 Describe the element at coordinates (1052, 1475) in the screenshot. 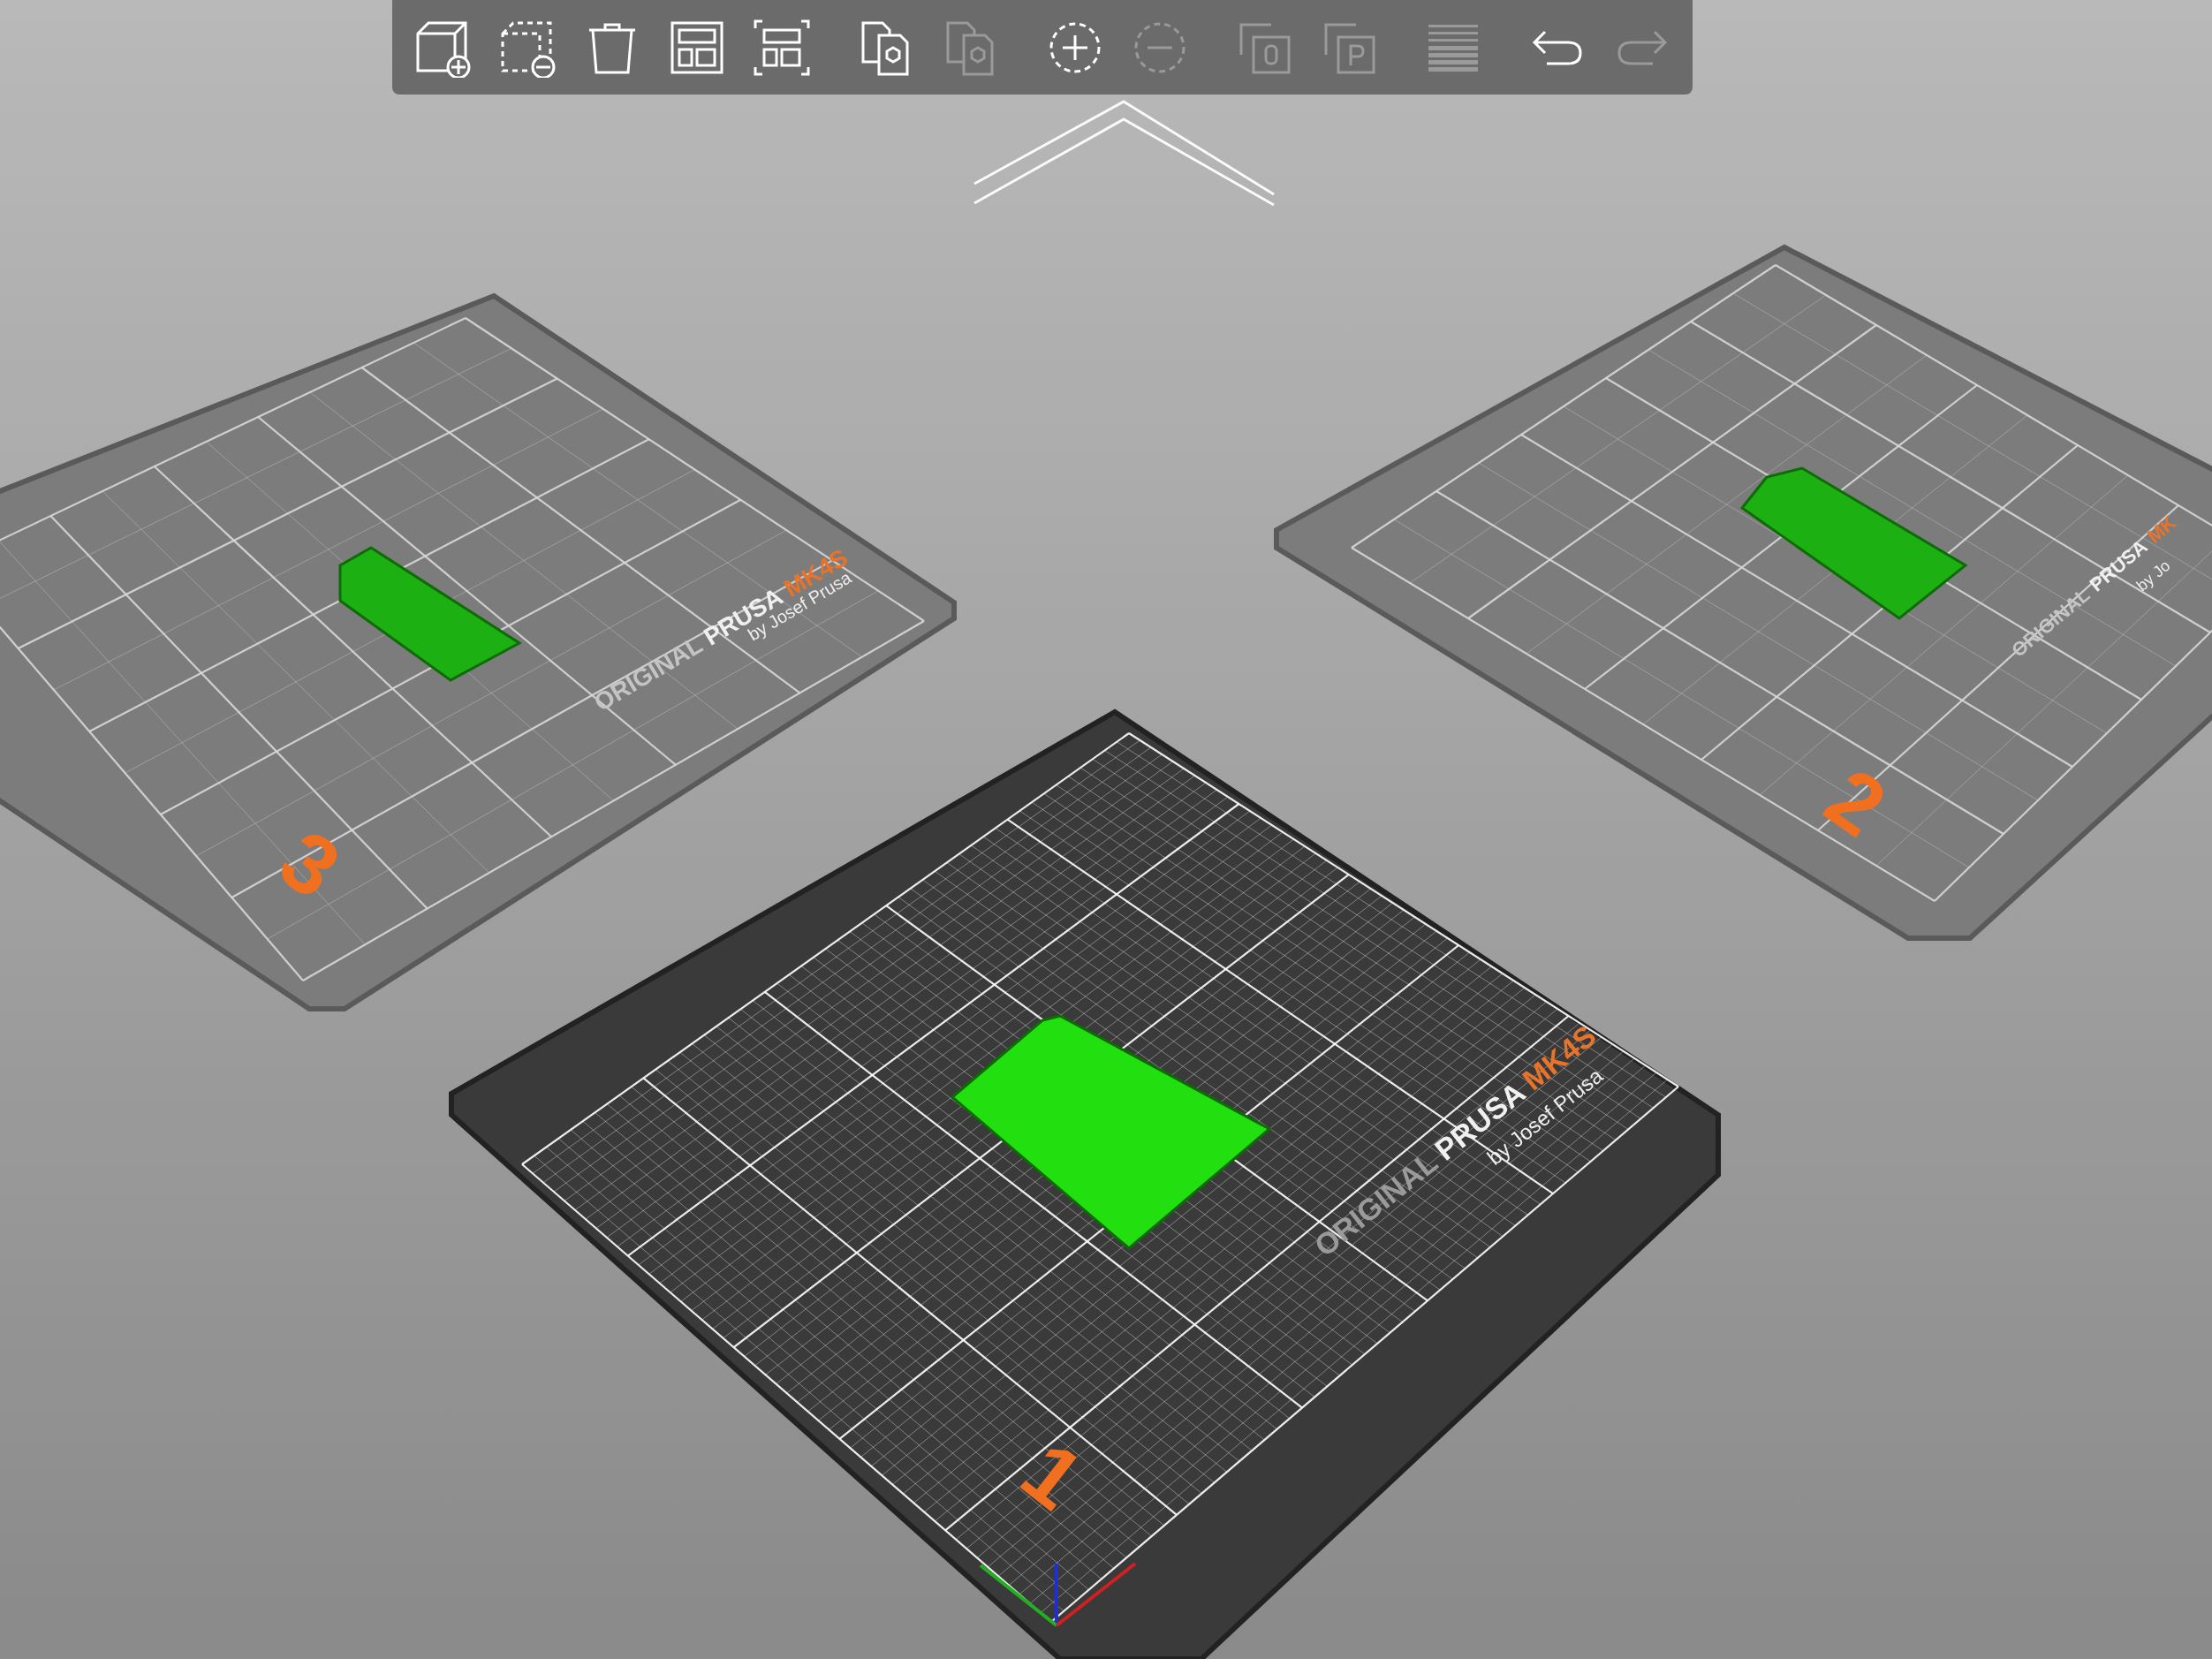

I see `bed-number: 1` at that location.